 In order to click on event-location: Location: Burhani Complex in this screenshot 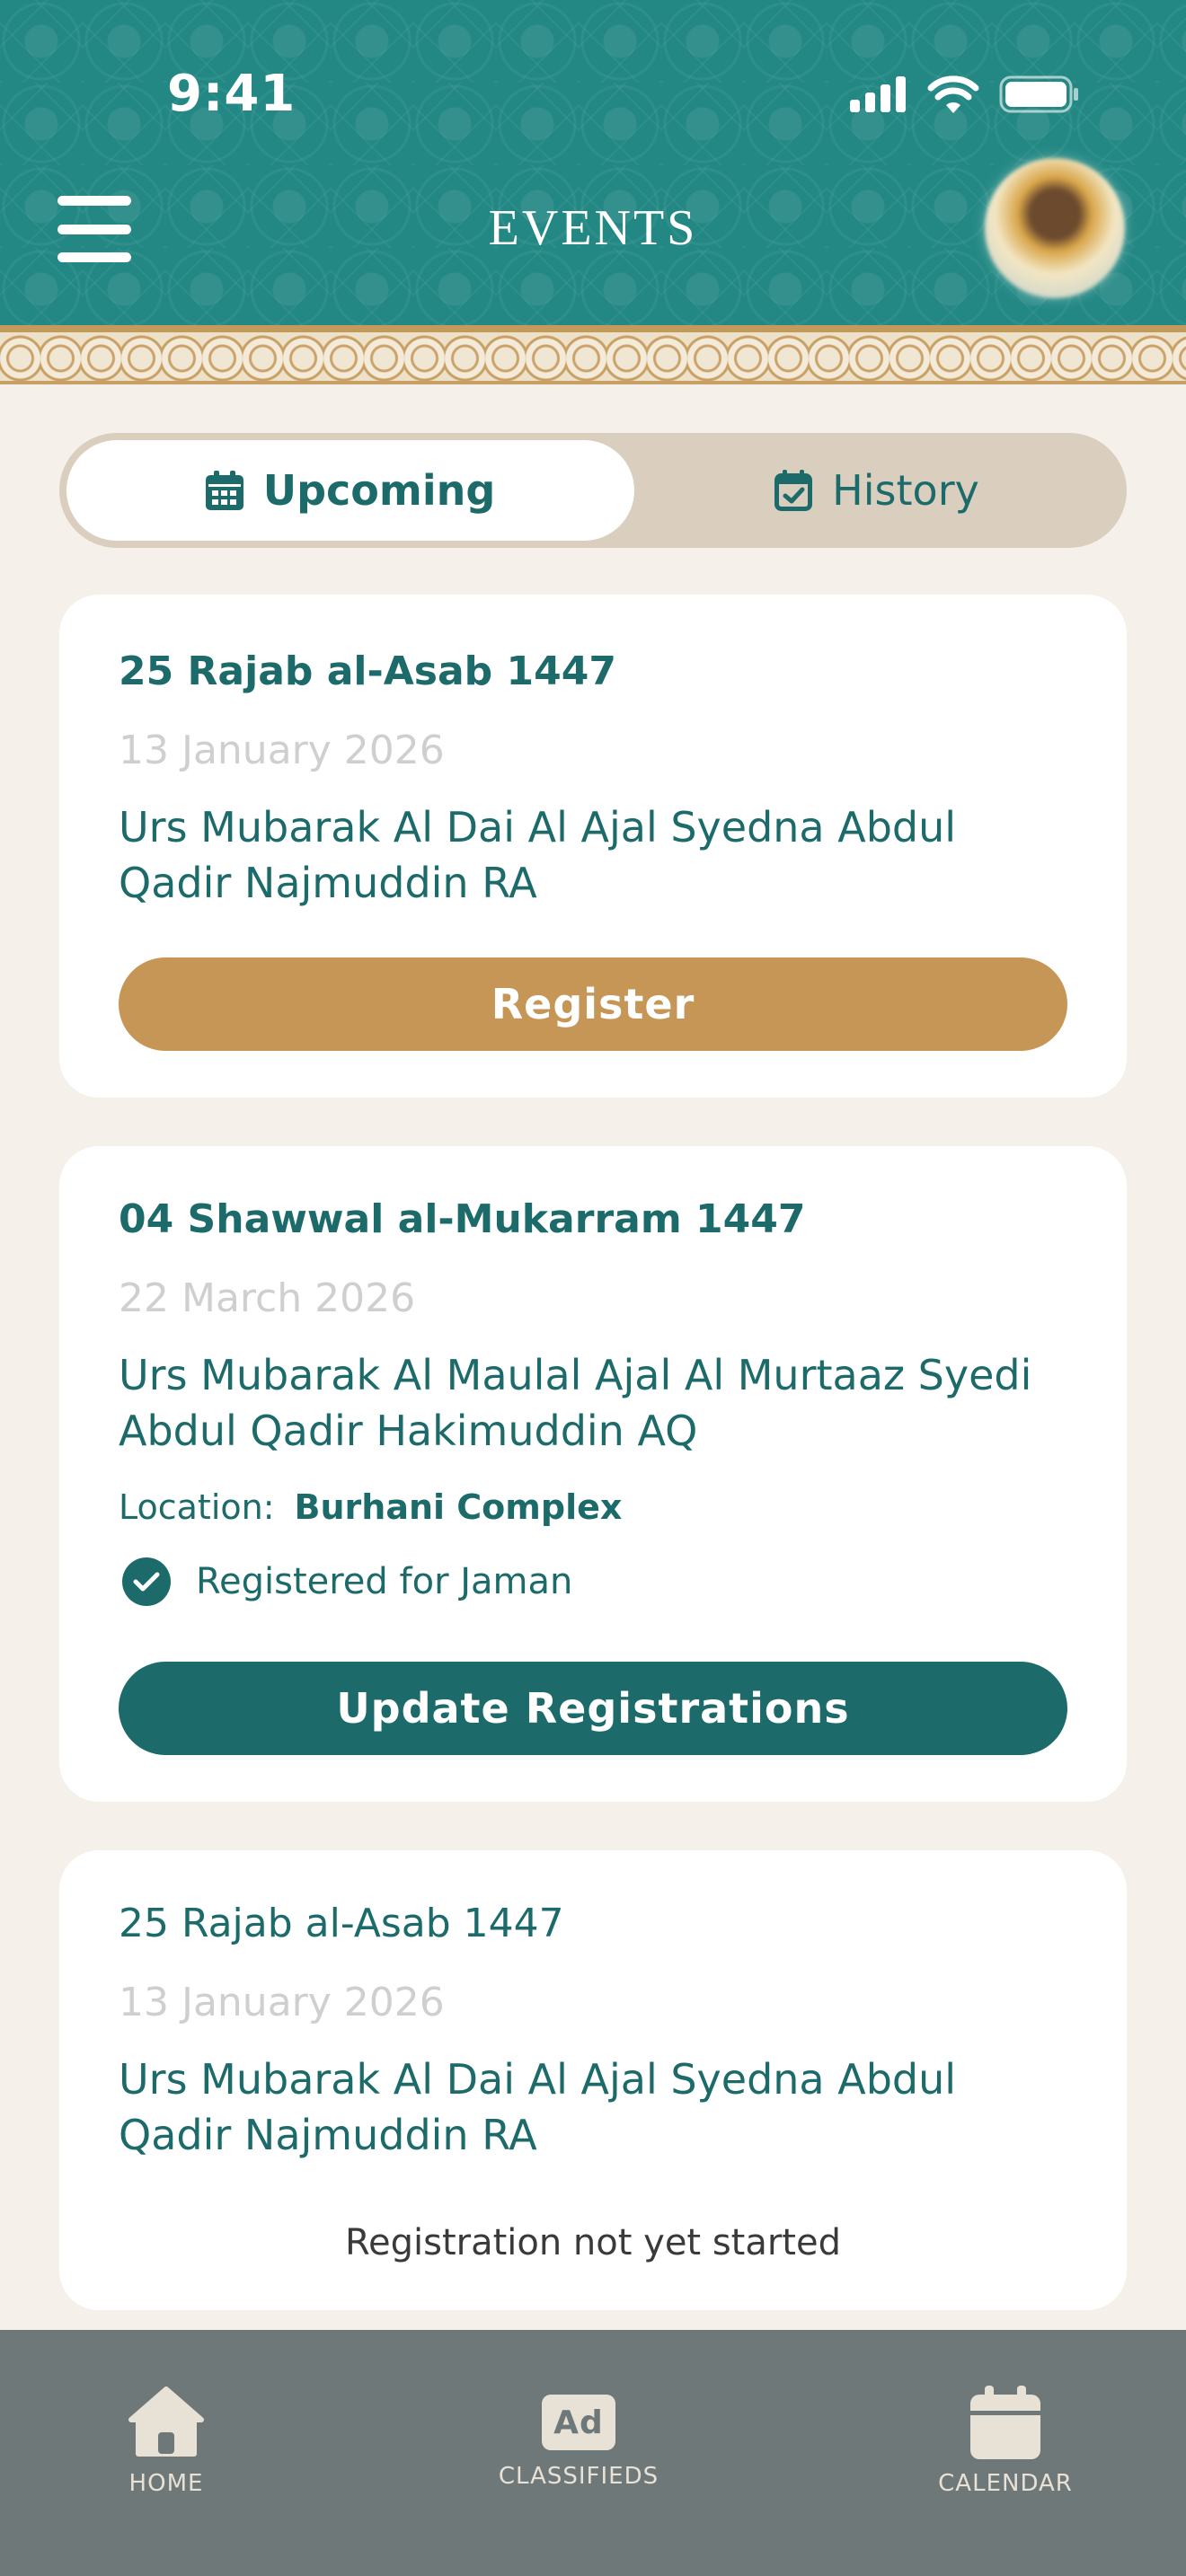, I will do `click(370, 1507)`.